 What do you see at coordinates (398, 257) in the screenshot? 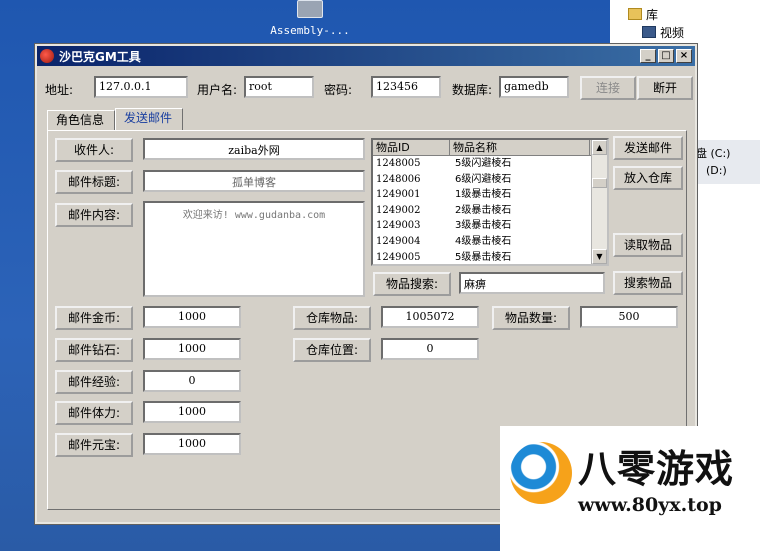
I see `cell-id: 1249005` at bounding box center [398, 257].